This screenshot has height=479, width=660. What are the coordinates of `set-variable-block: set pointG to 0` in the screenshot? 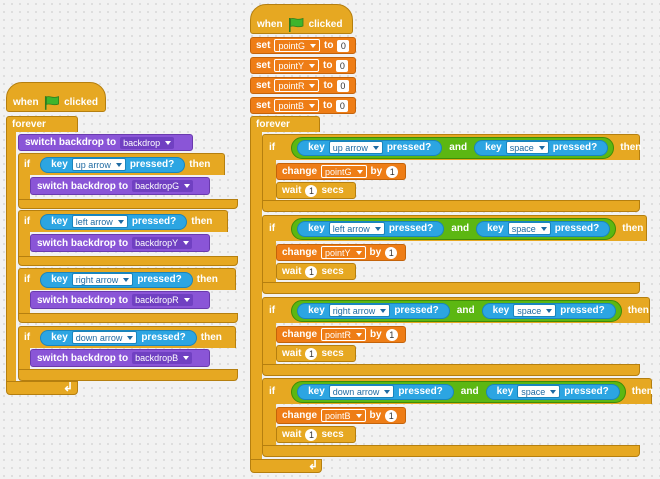 It's located at (303, 45).